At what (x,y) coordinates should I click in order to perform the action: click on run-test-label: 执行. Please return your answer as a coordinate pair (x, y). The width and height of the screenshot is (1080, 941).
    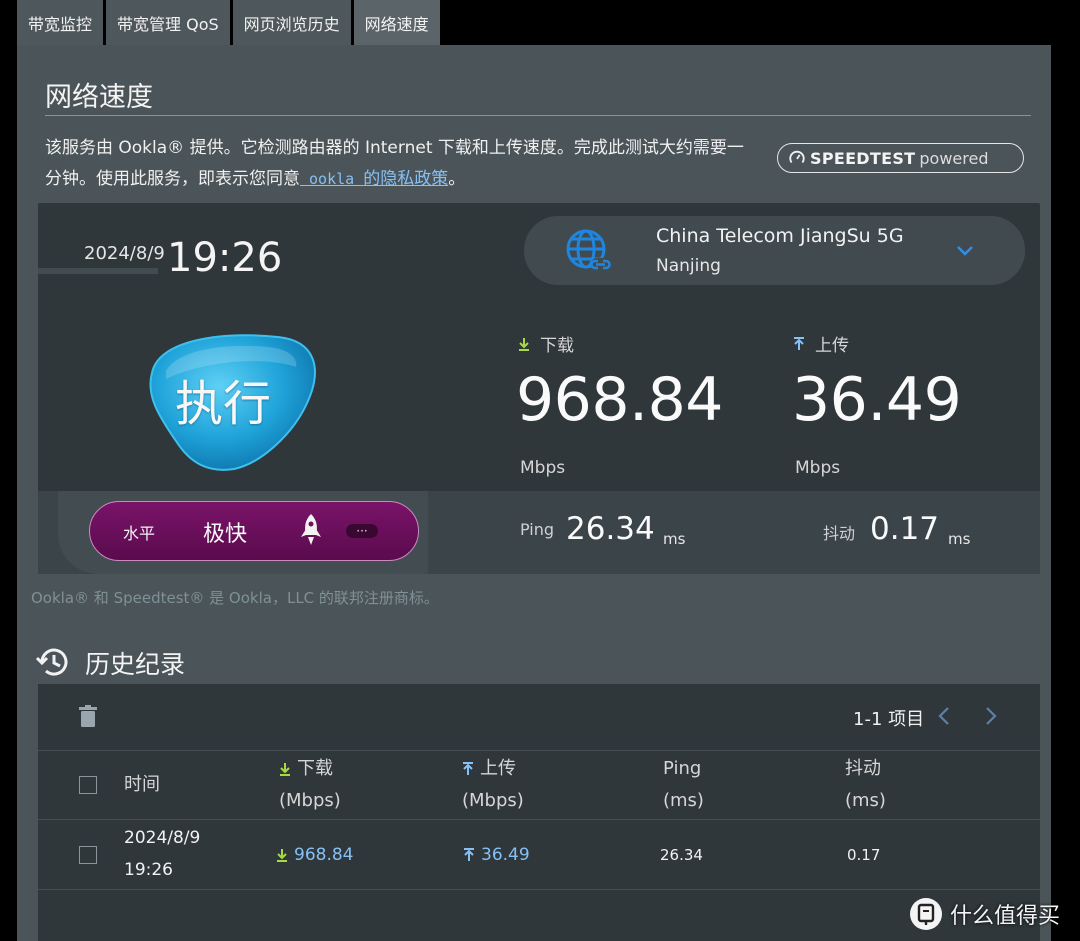
    Looking at the image, I should click on (222, 404).